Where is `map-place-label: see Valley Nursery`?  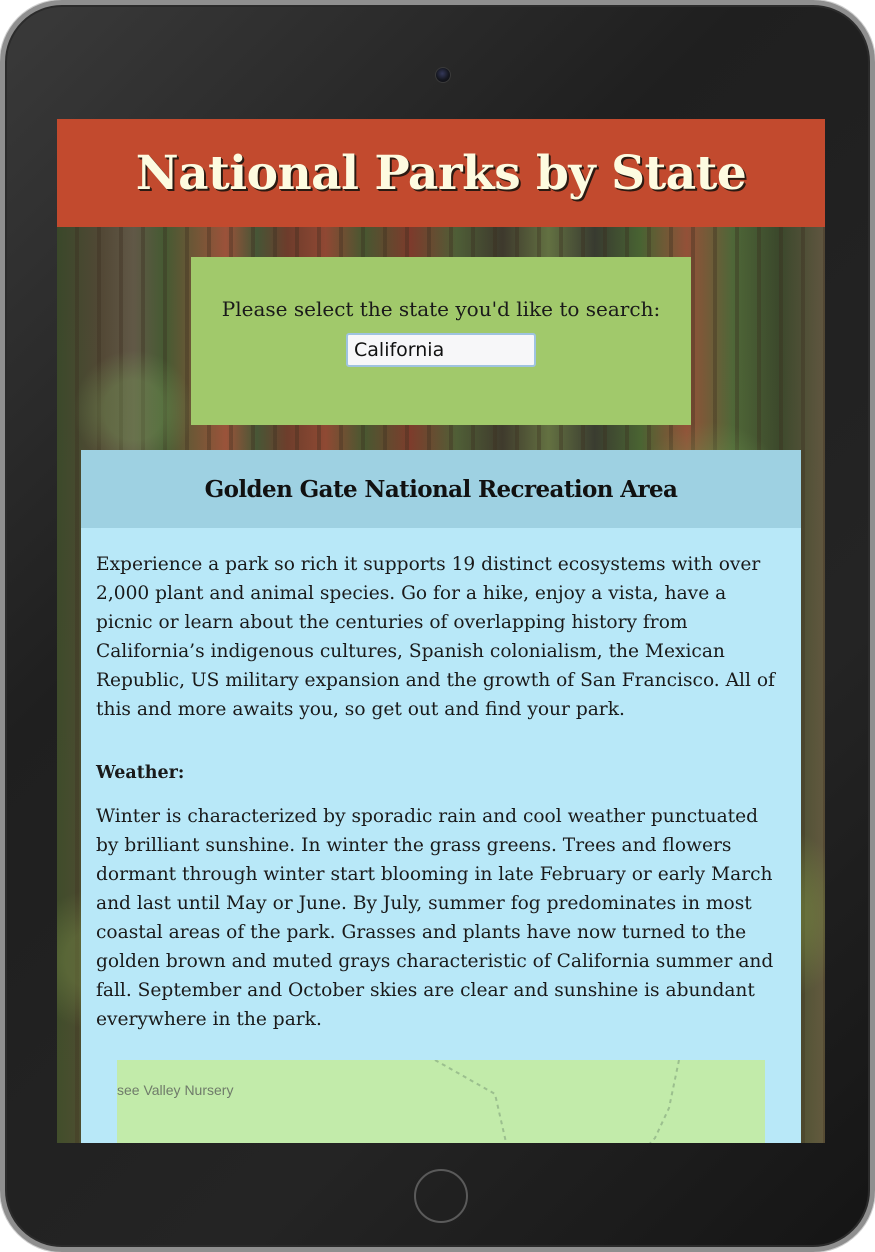
map-place-label: see Valley Nursery is located at coordinates (175, 1090).